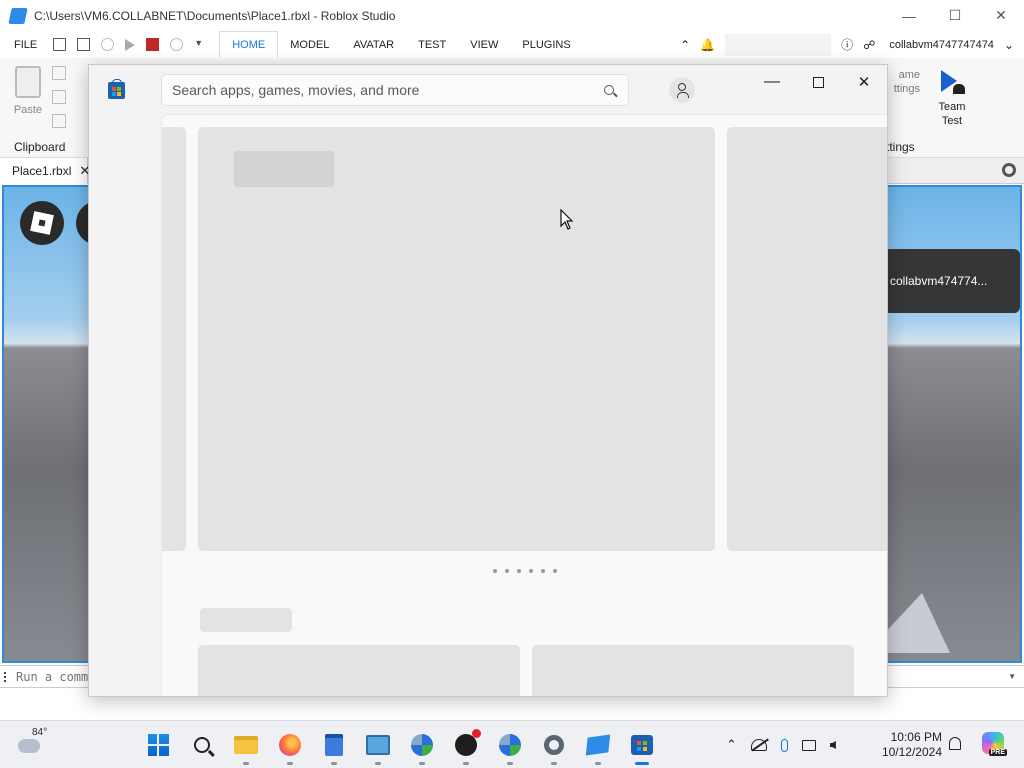 This screenshot has height=768, width=1024. What do you see at coordinates (5, 676) in the screenshot?
I see `command-bar-grip` at bounding box center [5, 676].